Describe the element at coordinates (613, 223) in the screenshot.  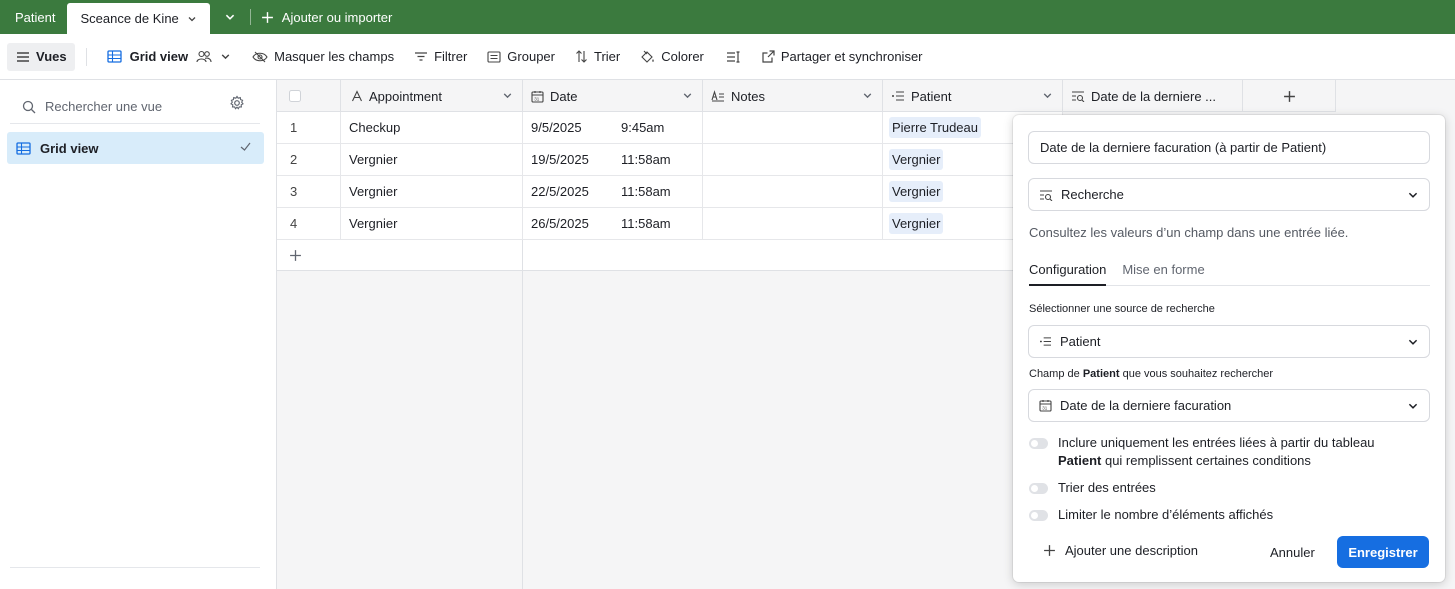
I see `date-cell: 26/5/2025 11:58am` at that location.